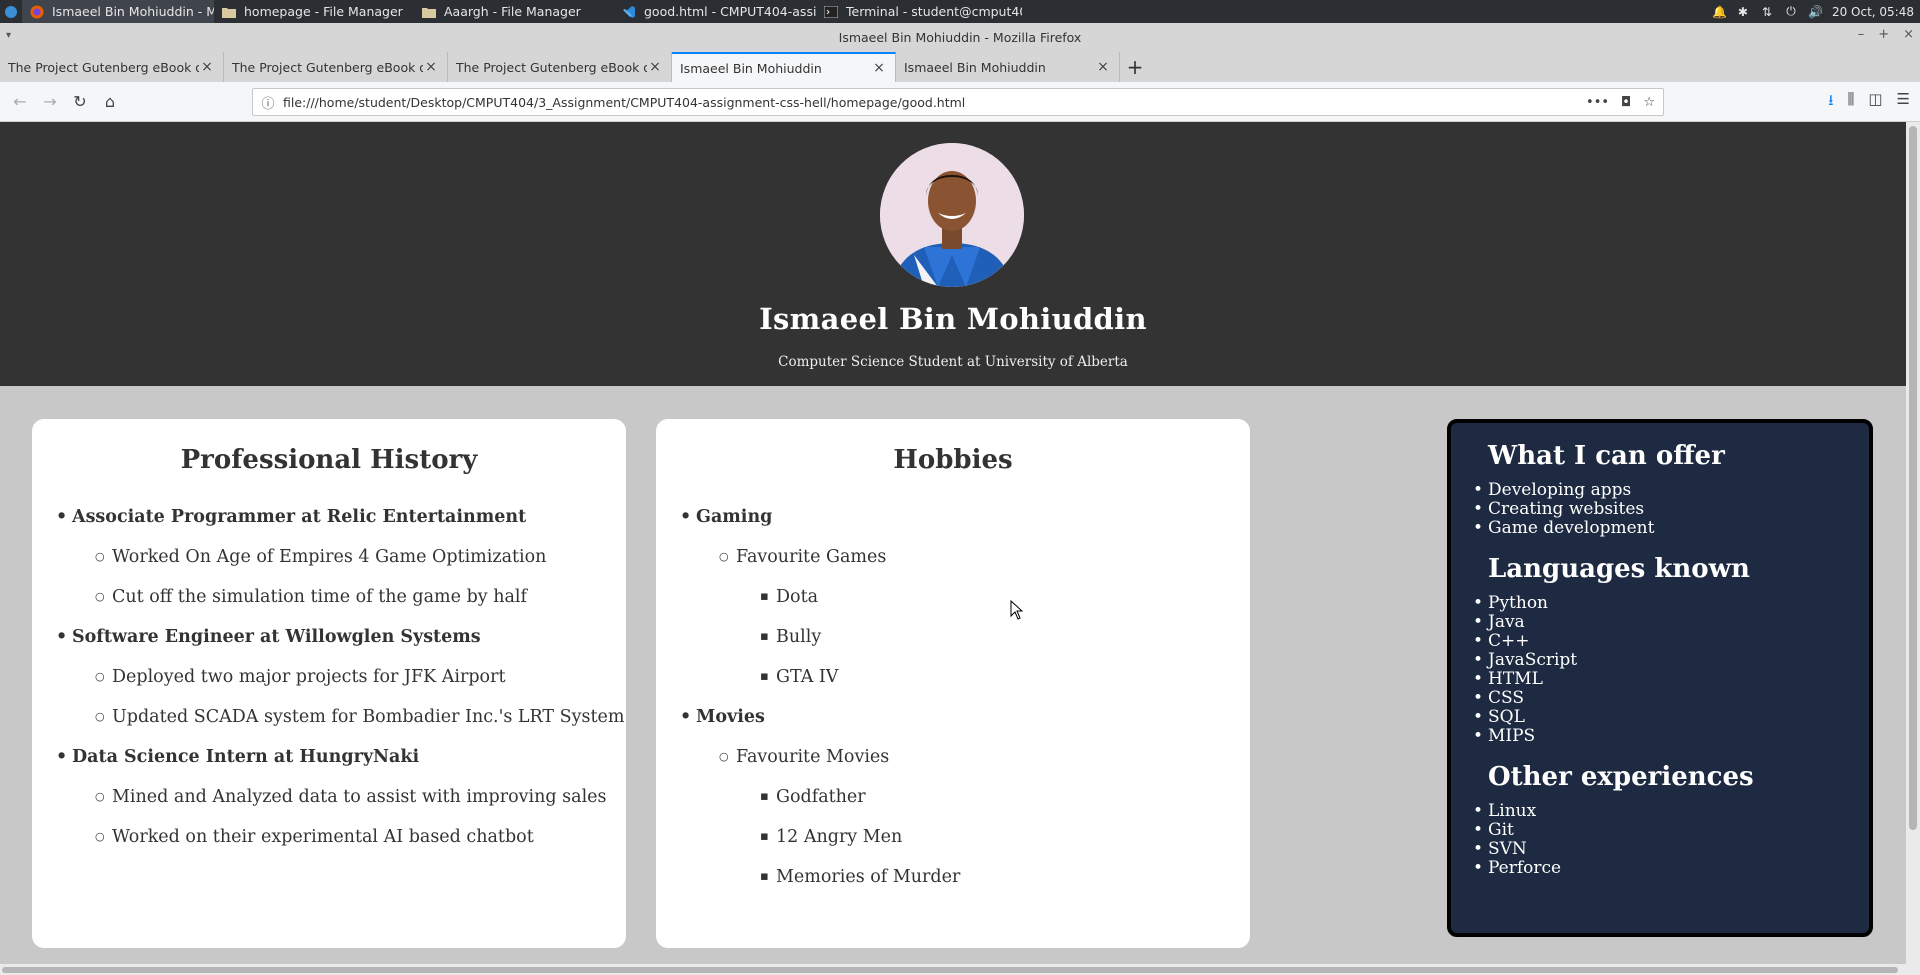 The width and height of the screenshot is (1920, 975). I want to click on hobby-item: Bully, so click(953, 637).